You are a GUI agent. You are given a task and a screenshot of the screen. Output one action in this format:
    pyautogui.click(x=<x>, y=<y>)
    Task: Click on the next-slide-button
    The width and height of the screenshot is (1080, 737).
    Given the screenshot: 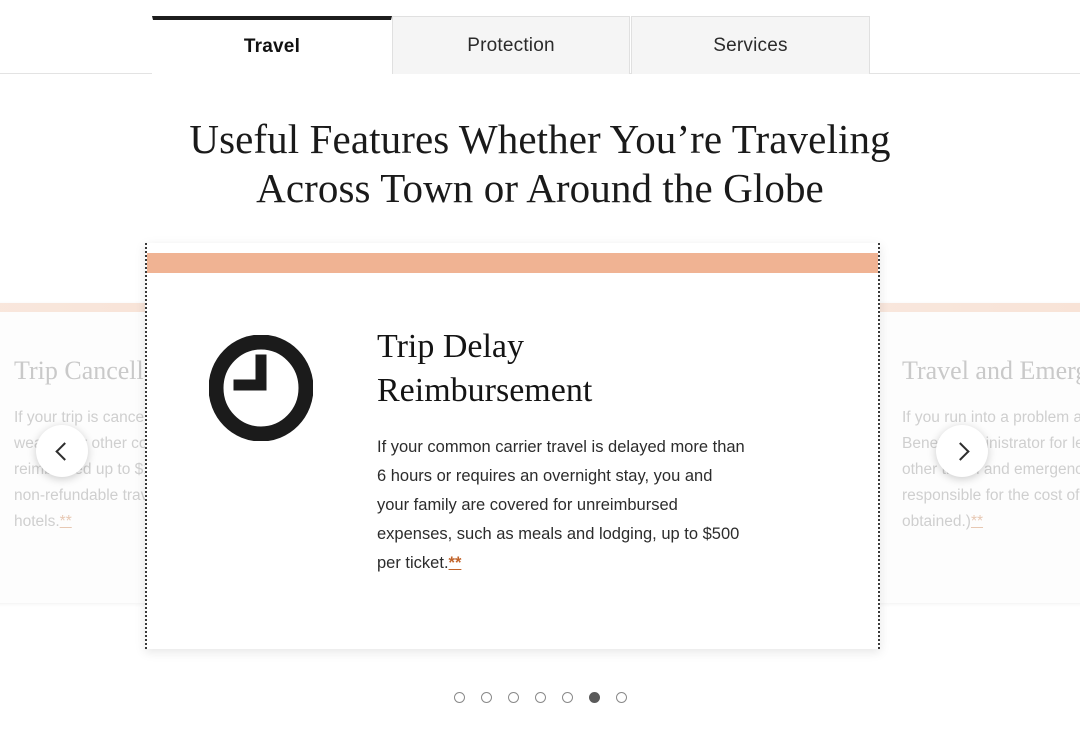 What is the action you would take?
    pyautogui.click(x=962, y=451)
    